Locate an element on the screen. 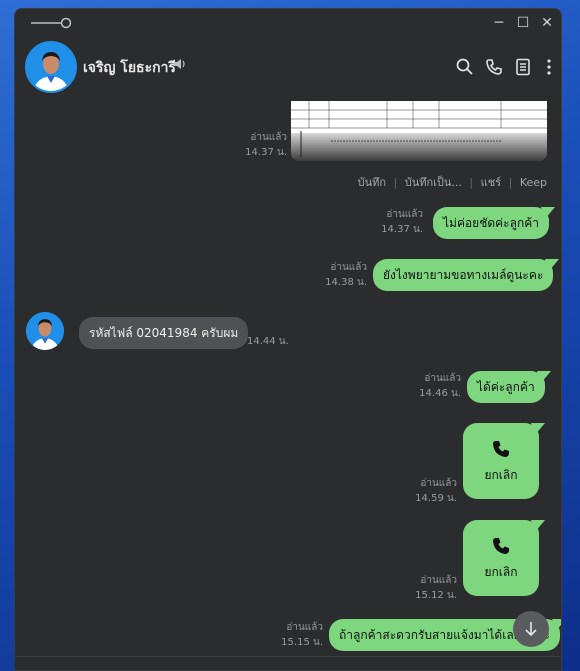  speaker-icon is located at coordinates (179, 64).